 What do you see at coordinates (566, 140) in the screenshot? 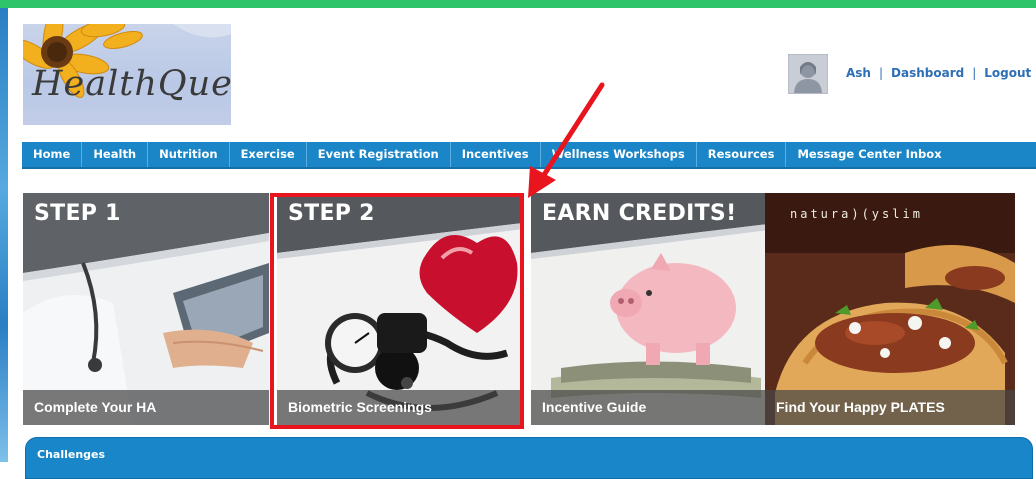
I see `red-arrow-icon` at bounding box center [566, 140].